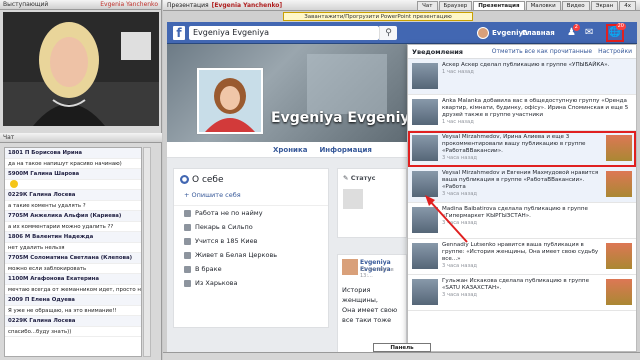 The image size is (640, 360). Describe the element at coordinates (73, 174) in the screenshot. I see `chat-author: 5900М Галина Шарова` at that location.